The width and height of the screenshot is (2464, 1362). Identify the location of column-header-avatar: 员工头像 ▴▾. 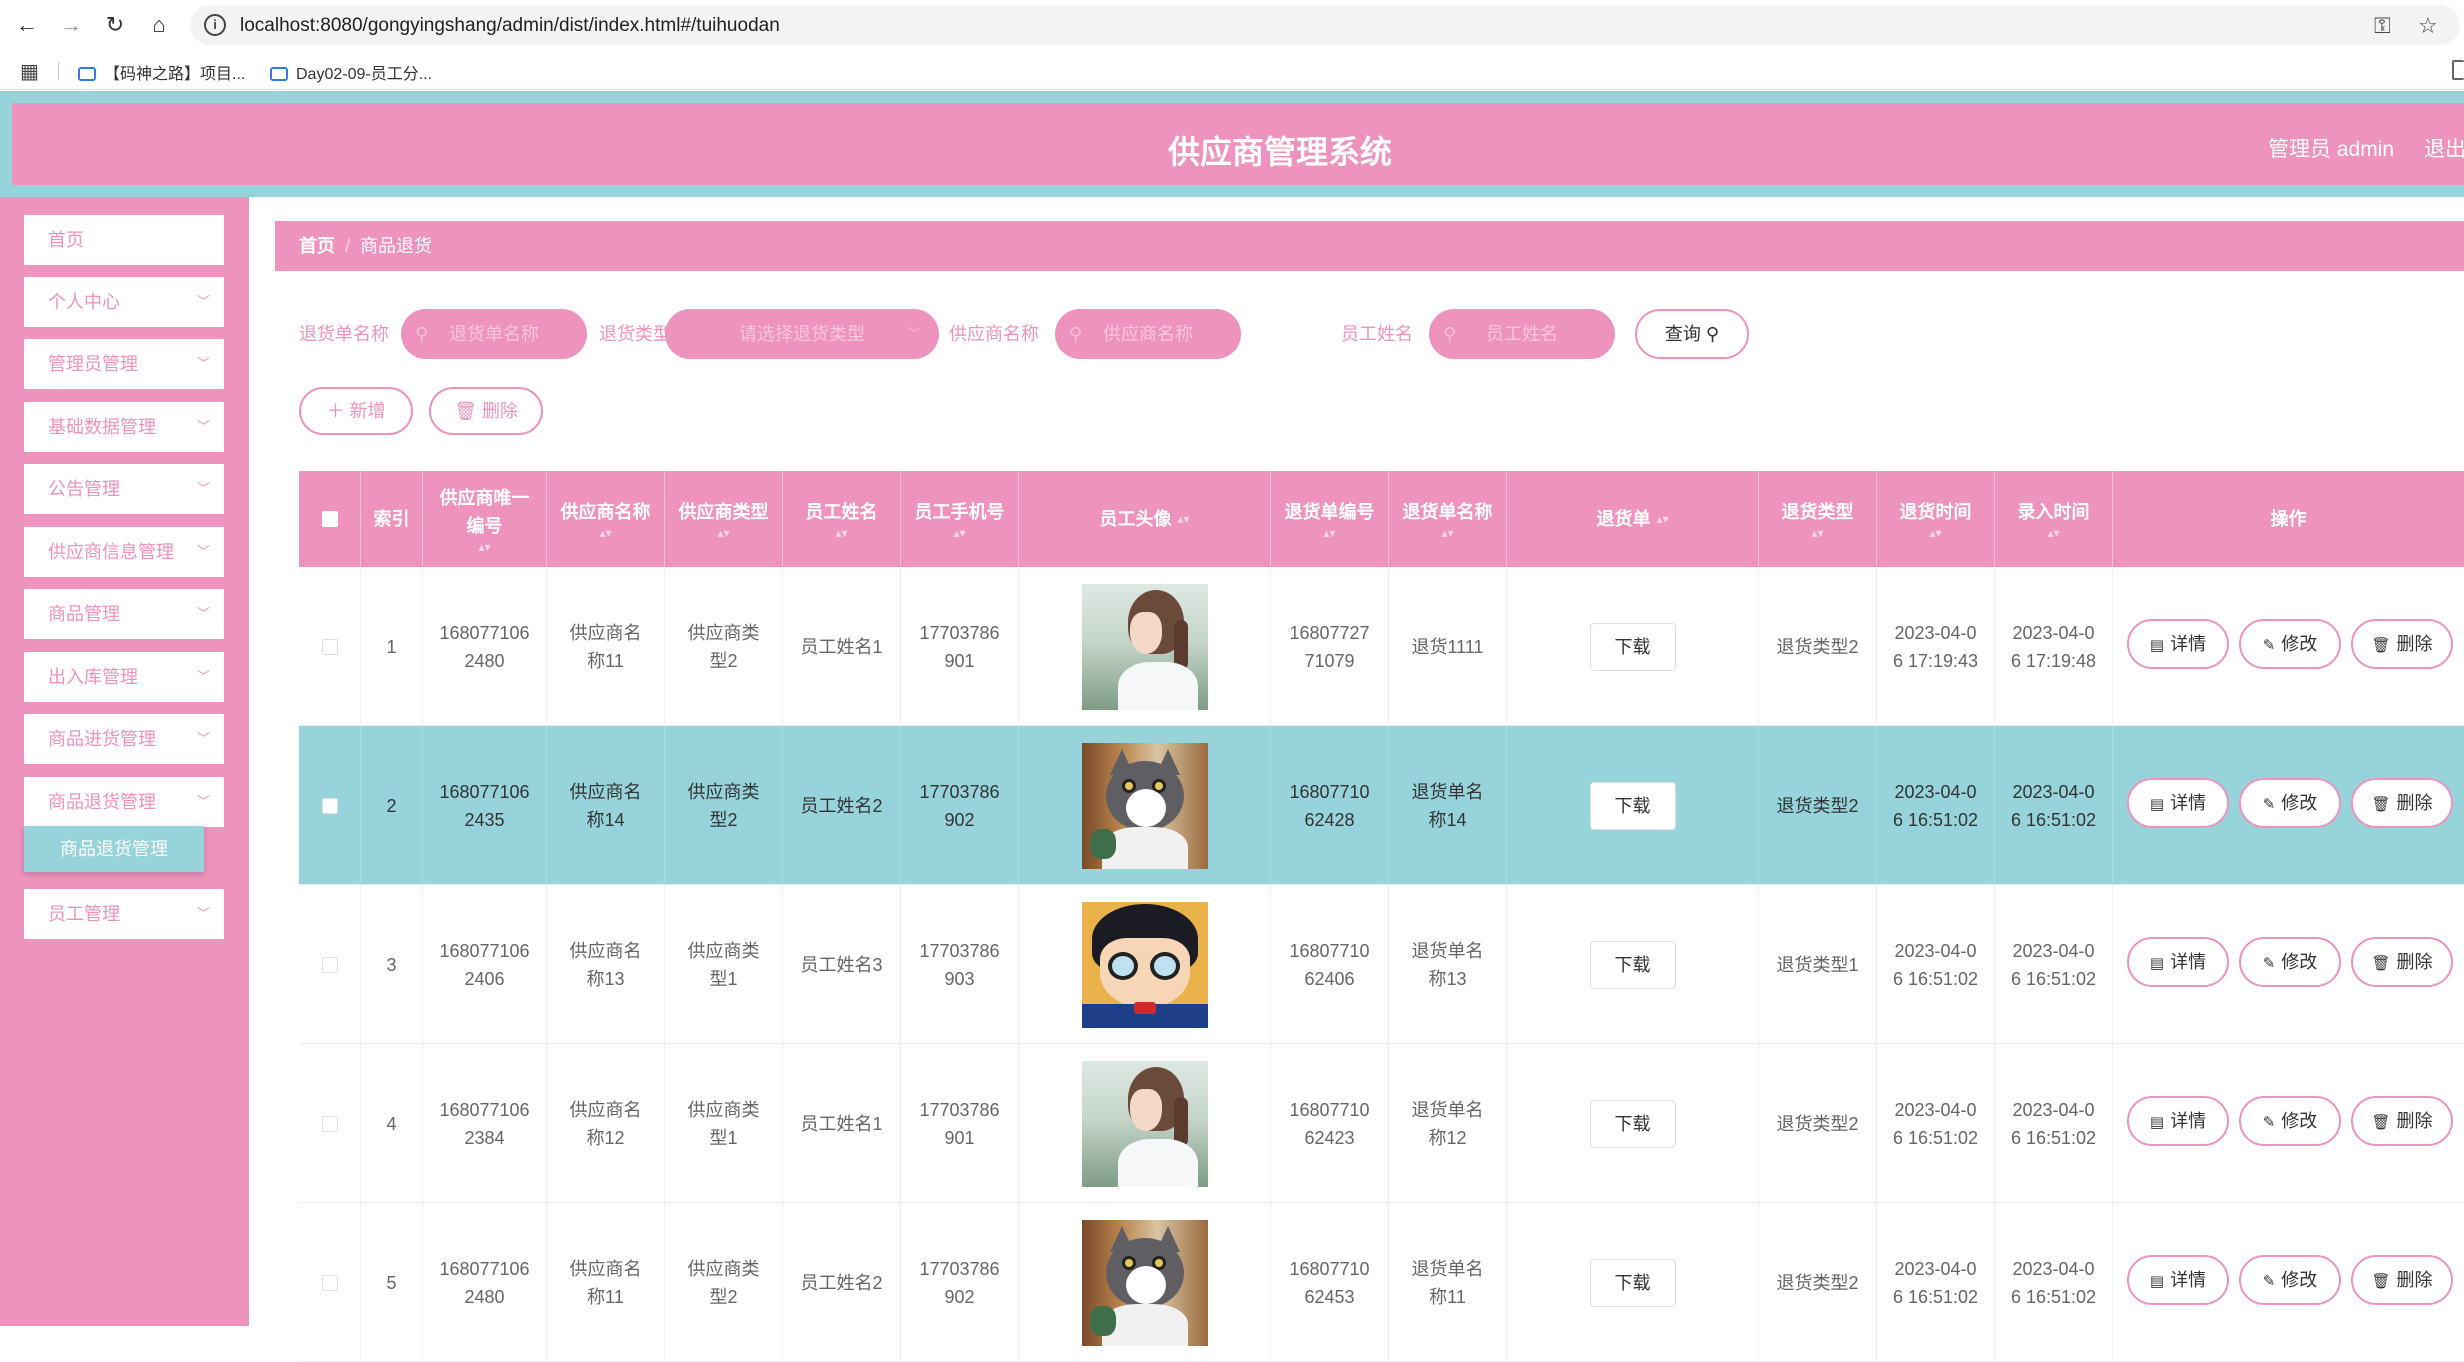
(1145, 519).